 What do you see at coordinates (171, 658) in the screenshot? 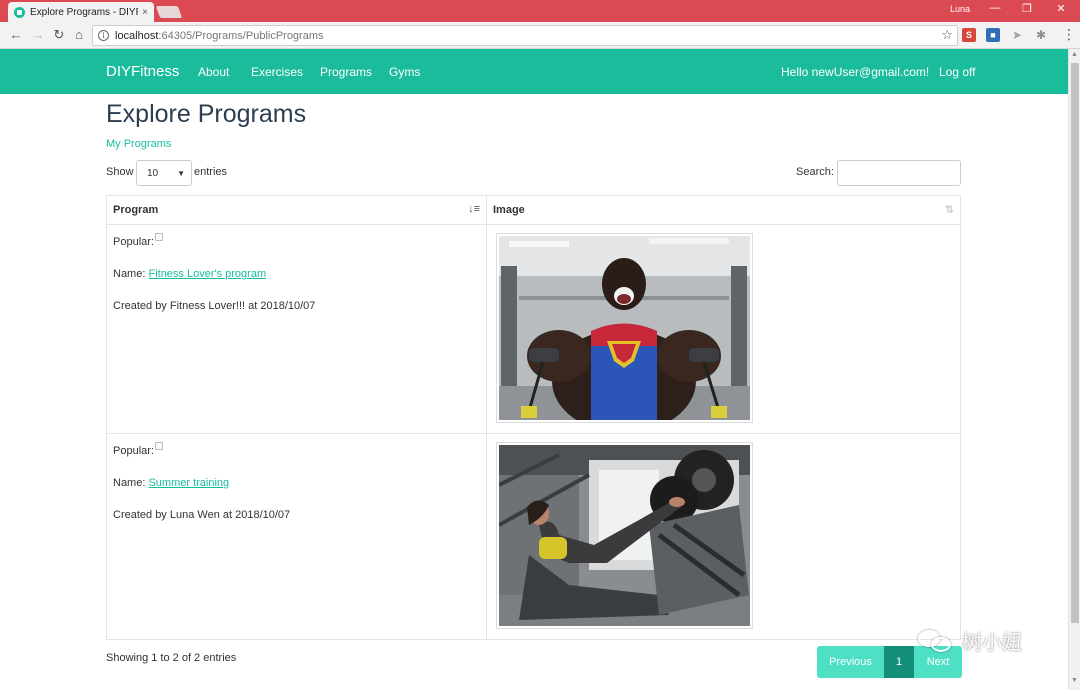
I see `table-info-text: Showing 1 to 2 of 2 entries` at bounding box center [171, 658].